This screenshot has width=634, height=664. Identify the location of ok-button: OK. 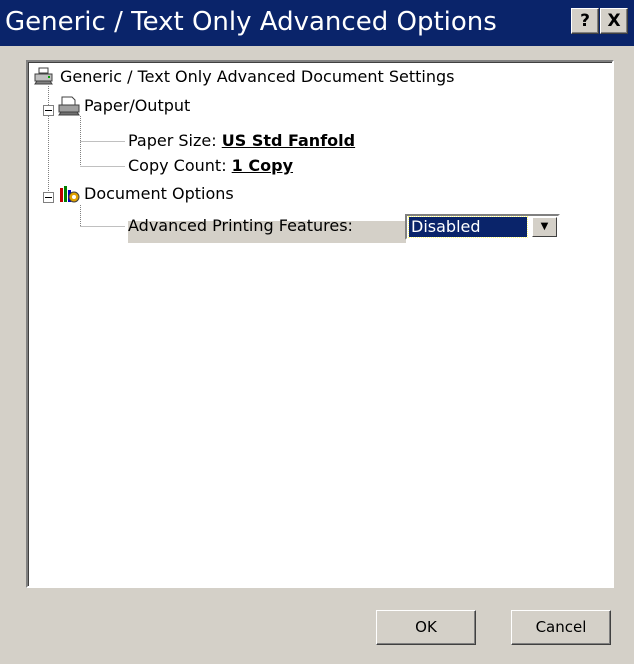
(426, 627).